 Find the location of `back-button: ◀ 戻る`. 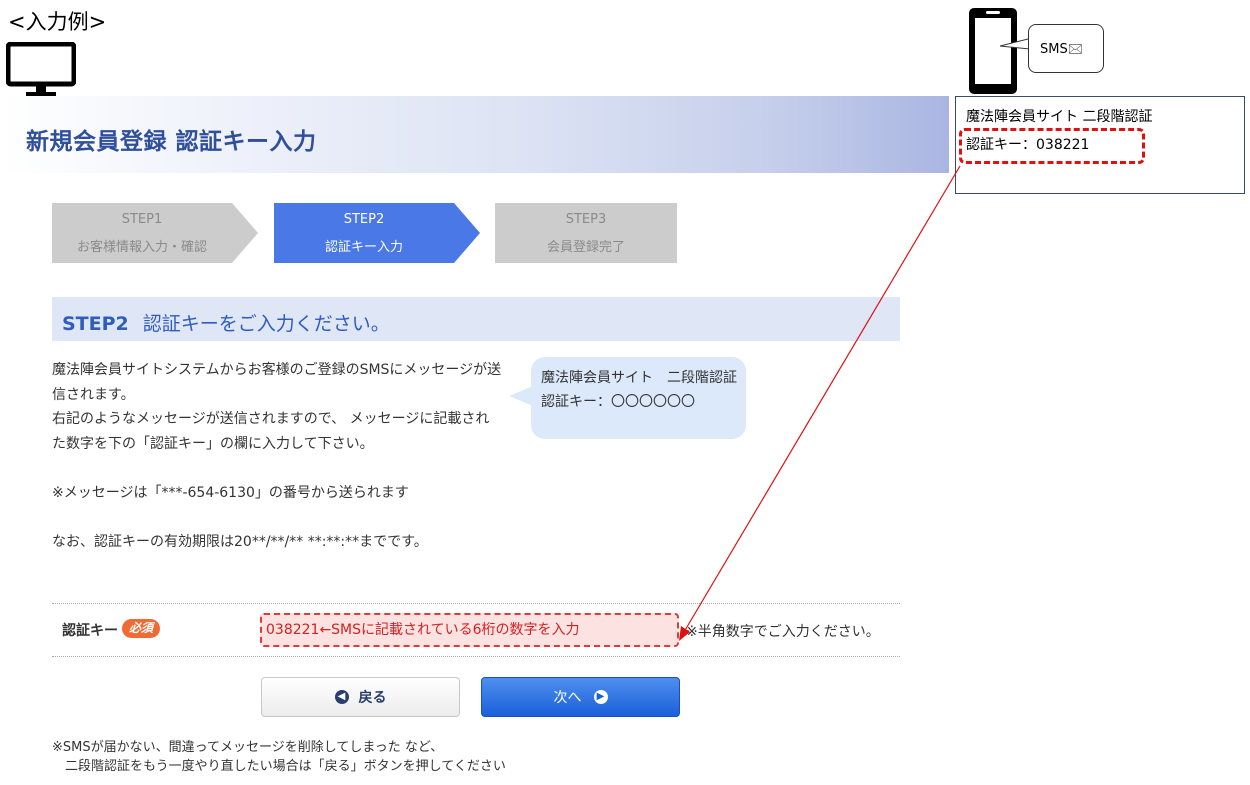

back-button: ◀ 戻る is located at coordinates (360, 697).